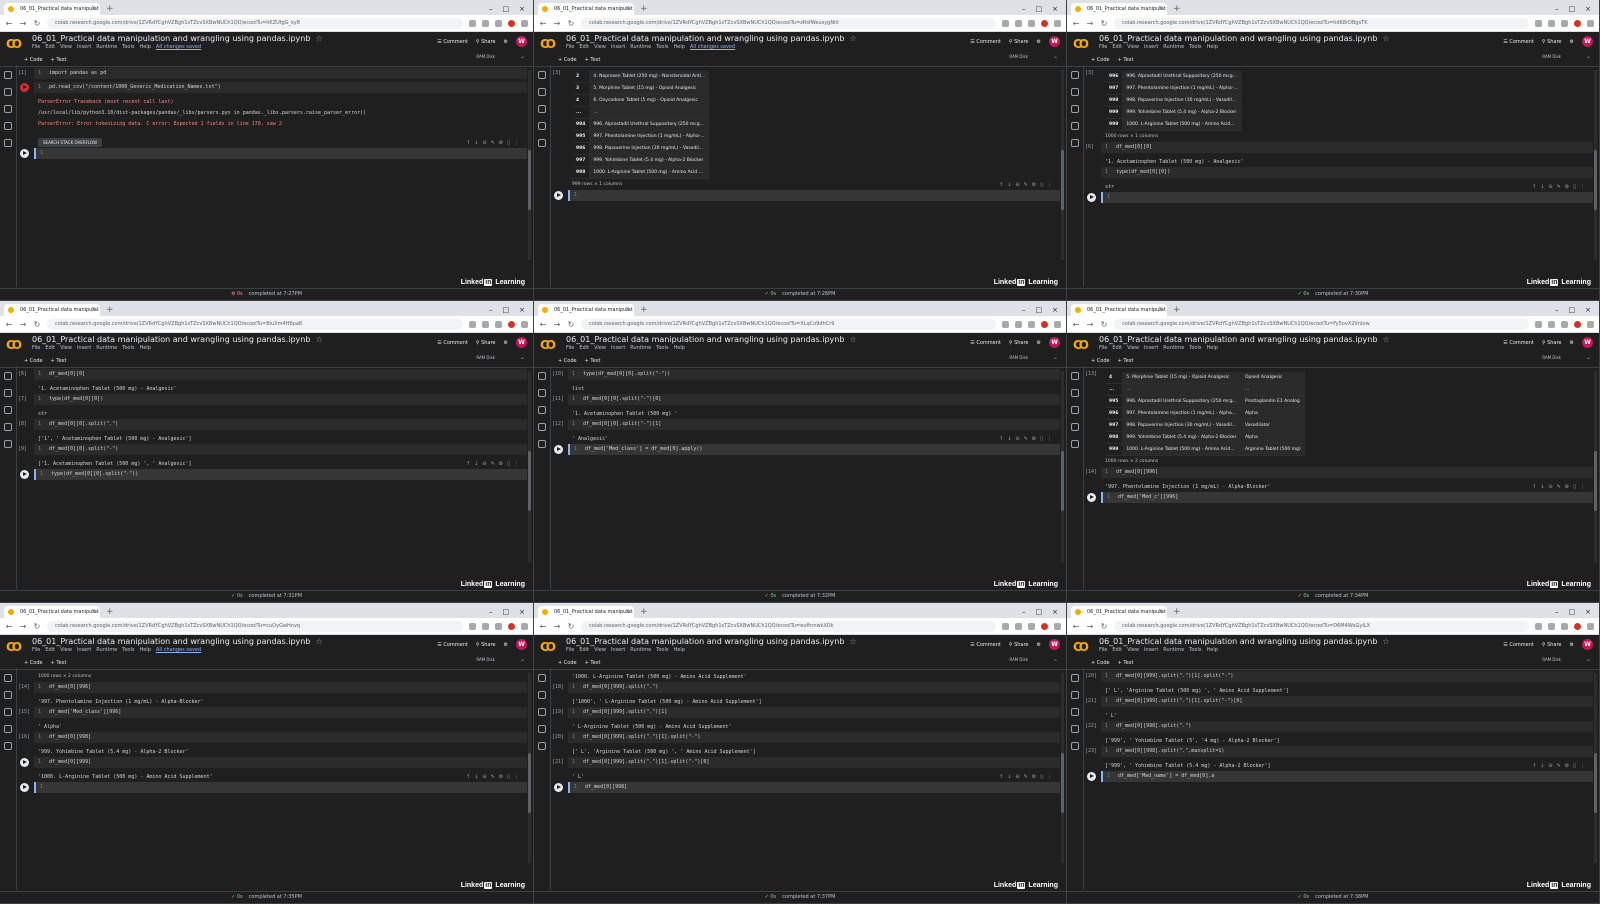  What do you see at coordinates (1143, 172) in the screenshot?
I see `code-text: type(df_med[0][0])` at bounding box center [1143, 172].